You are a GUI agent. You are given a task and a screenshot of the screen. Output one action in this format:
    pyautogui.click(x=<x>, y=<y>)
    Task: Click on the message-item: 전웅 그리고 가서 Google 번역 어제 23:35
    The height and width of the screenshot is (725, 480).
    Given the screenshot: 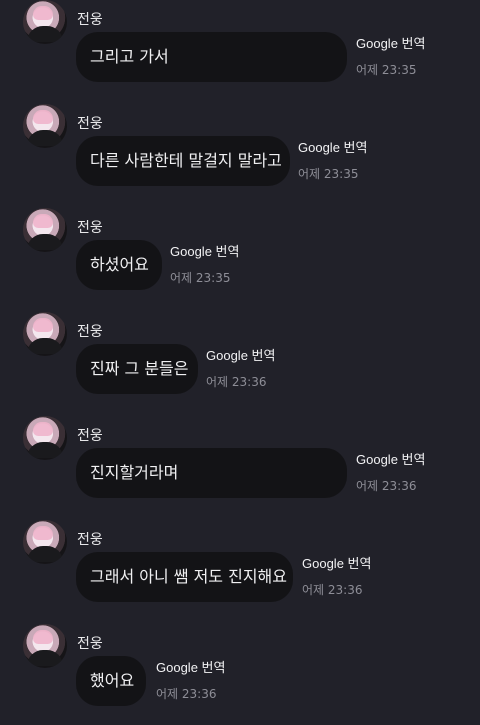 What is the action you would take?
    pyautogui.click(x=240, y=52)
    